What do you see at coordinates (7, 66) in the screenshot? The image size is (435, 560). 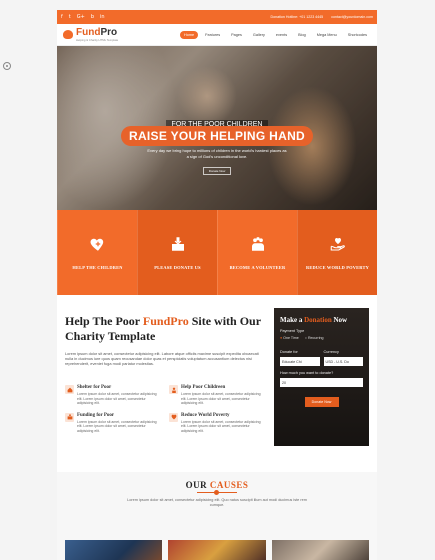 I see `settings-circle-icon` at bounding box center [7, 66].